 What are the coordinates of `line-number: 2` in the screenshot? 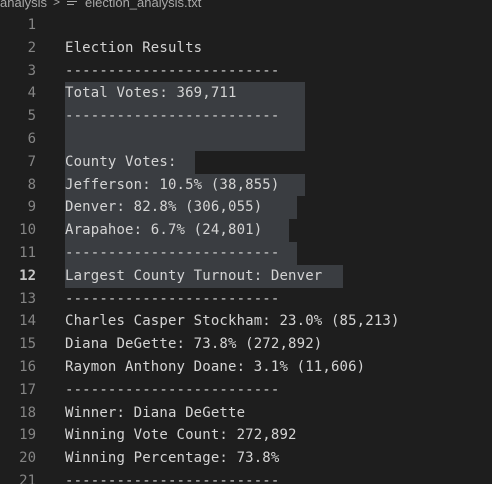 It's located at (31, 47).